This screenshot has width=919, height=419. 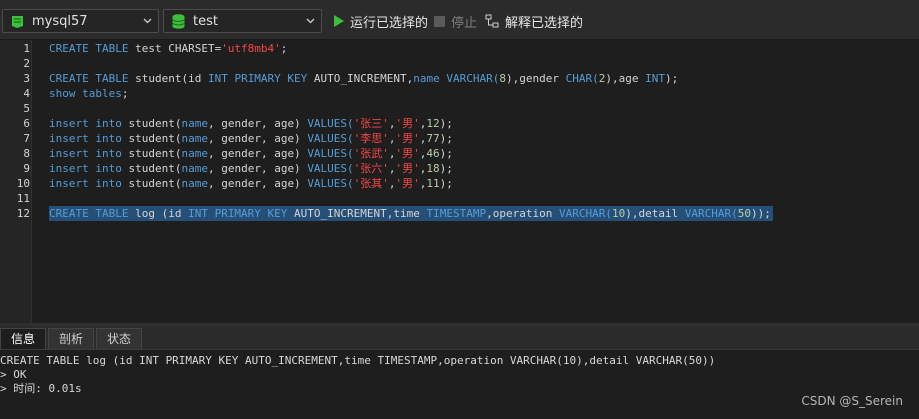 I want to click on tab-status: 状态, so click(x=119, y=338).